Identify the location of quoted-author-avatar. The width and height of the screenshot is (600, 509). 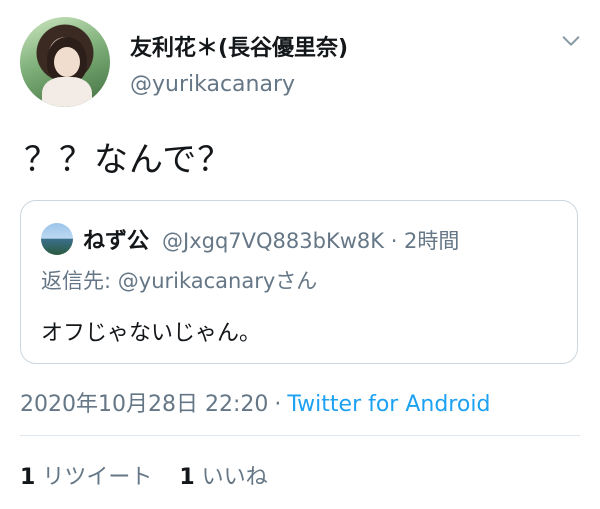
(57, 239).